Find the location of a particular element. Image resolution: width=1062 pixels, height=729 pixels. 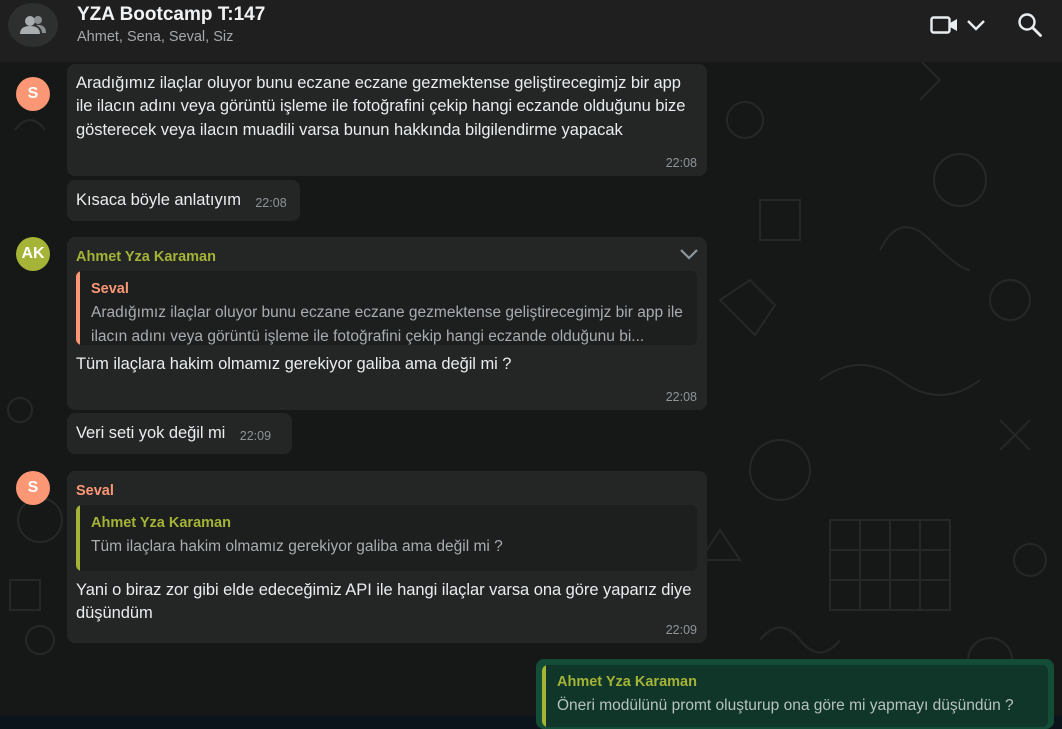

avatar-ahmet: AK is located at coordinates (33, 254).